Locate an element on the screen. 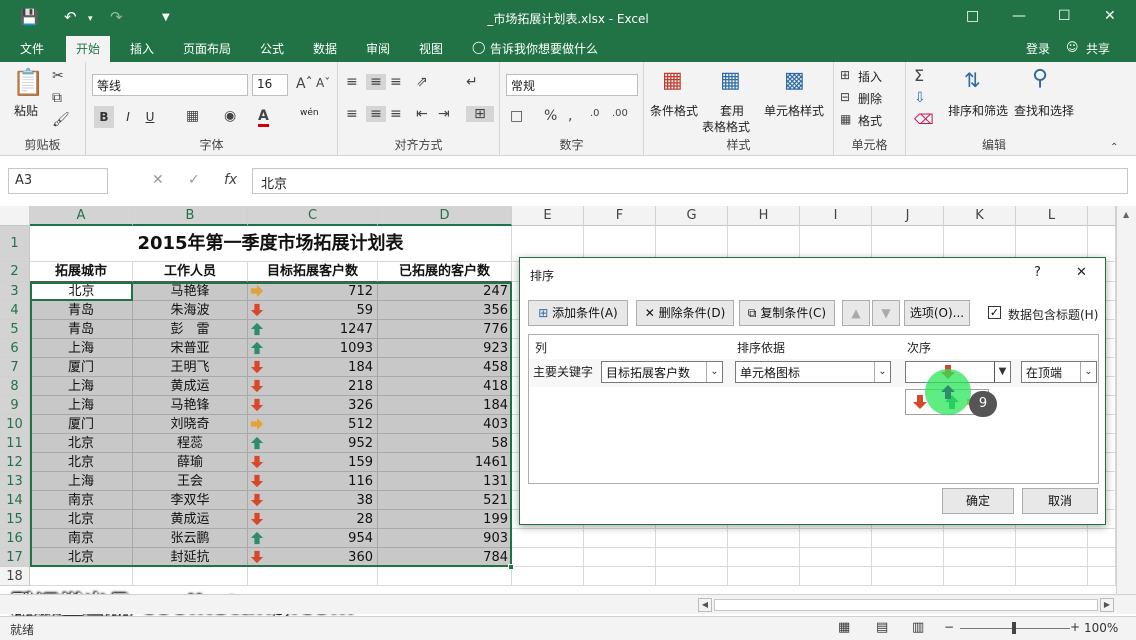  cell-target: 360 is located at coordinates (313, 557).